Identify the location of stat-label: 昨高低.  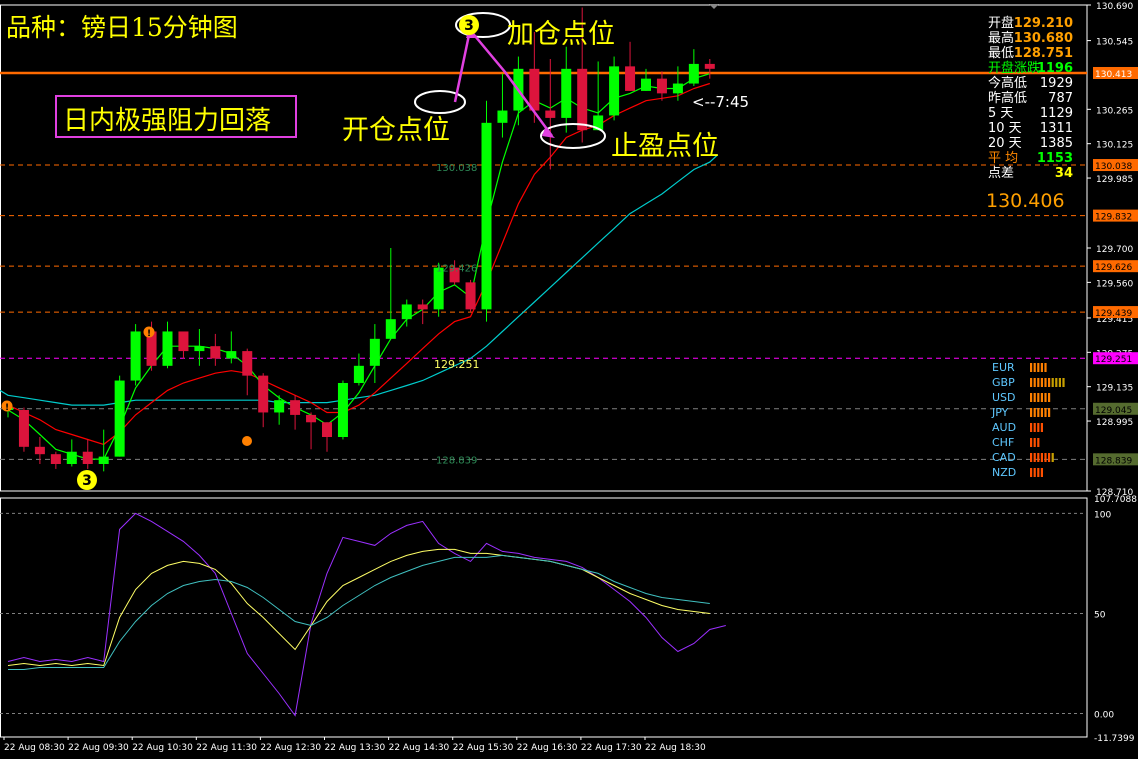
(1008, 98).